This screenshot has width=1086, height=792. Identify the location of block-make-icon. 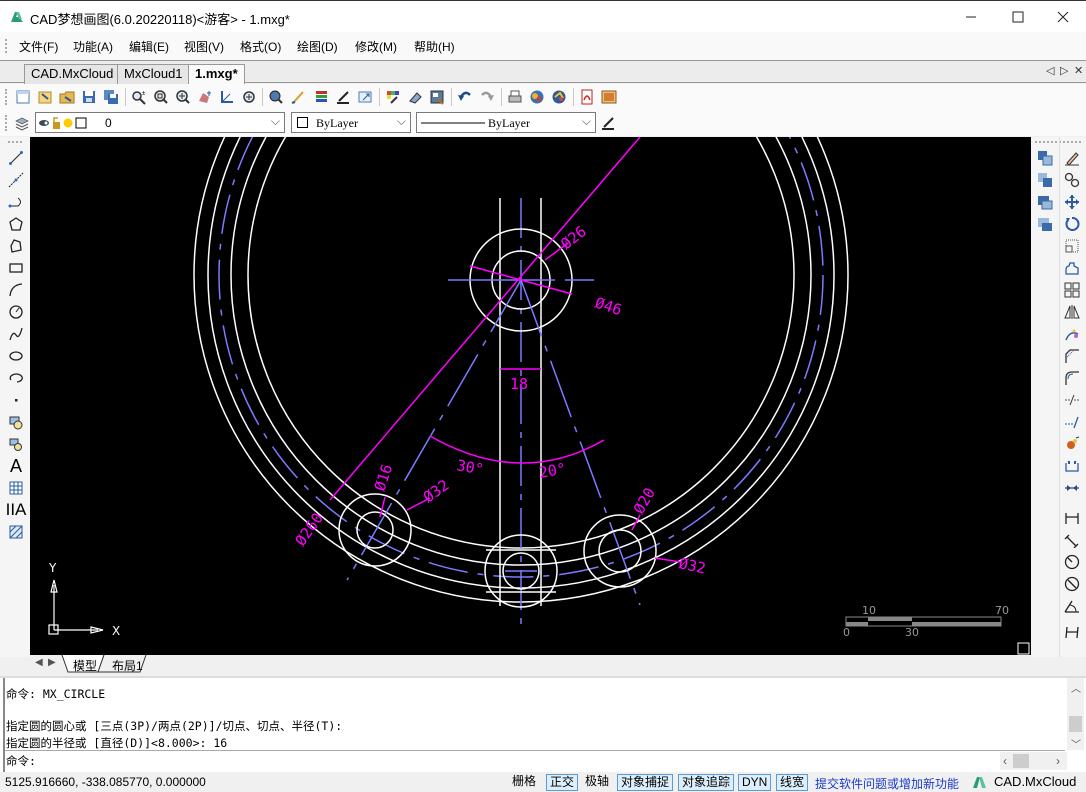
(16, 422).